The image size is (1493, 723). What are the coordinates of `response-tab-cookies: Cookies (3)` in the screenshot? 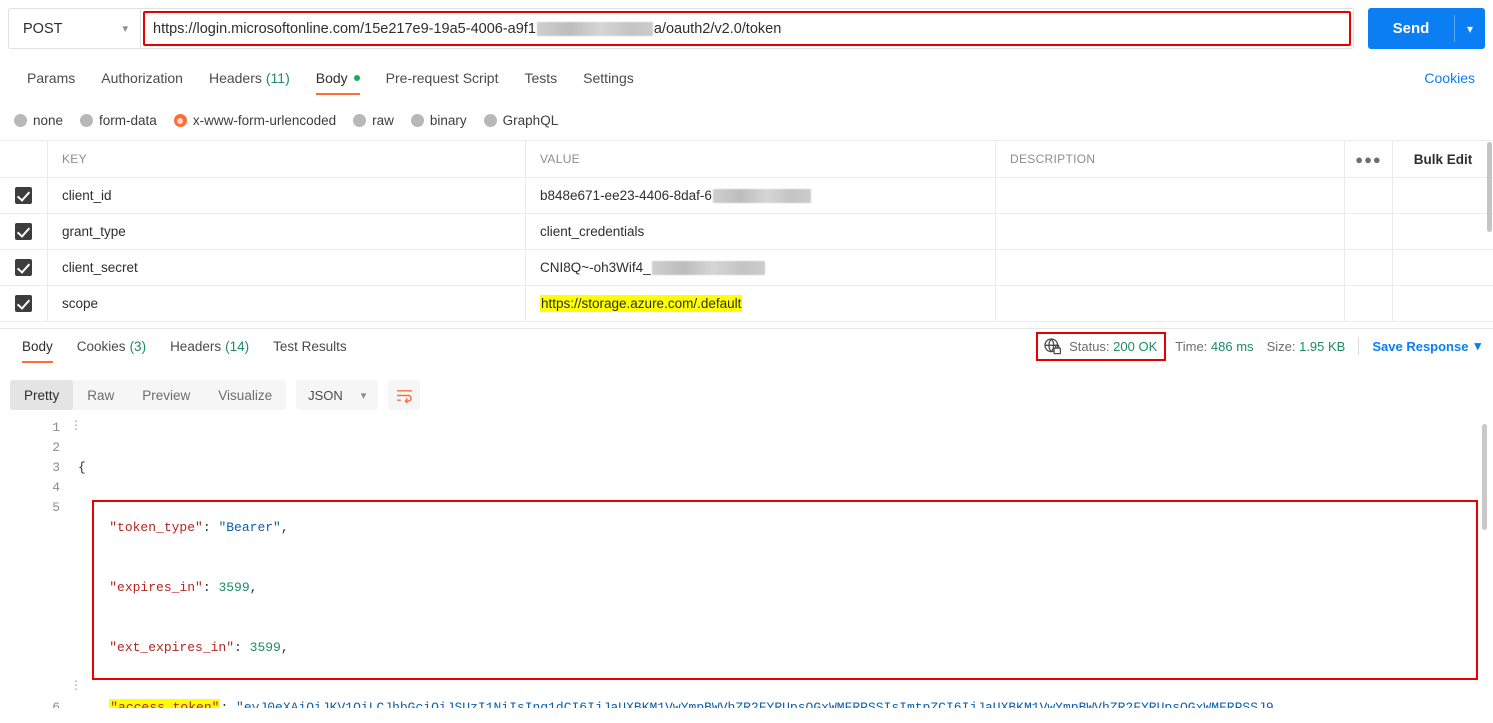 It's located at (111, 347).